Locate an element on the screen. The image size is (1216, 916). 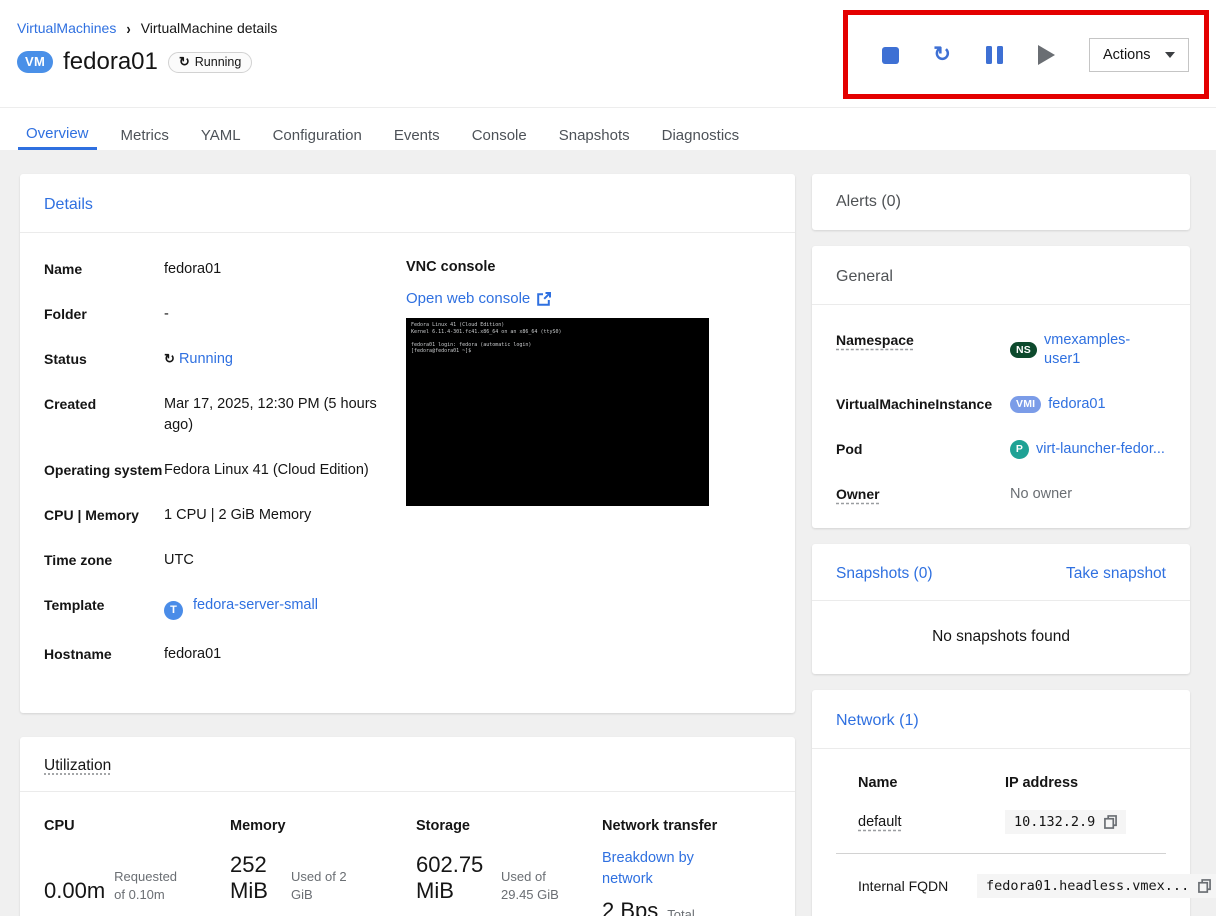
vm-action-toolbar: ↻ Actions is located at coordinates (1035, 55).